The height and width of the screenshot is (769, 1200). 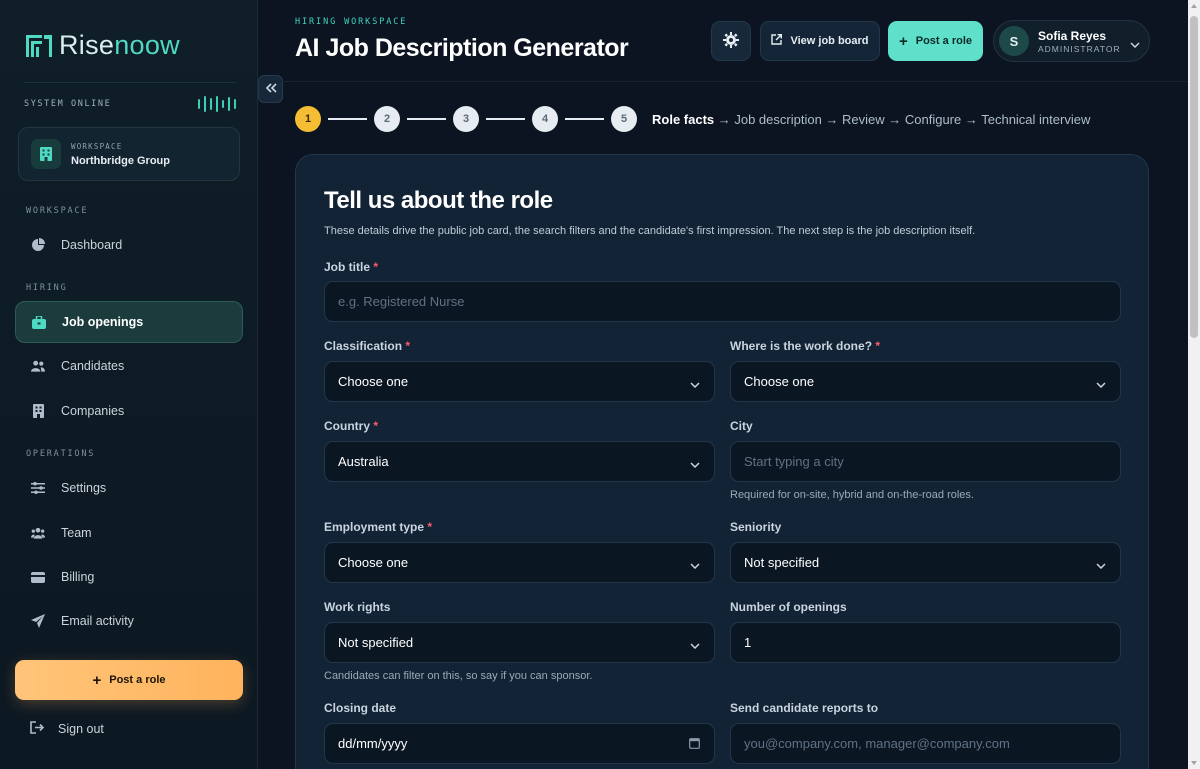 I want to click on sidebar-item-label: Dashboard, so click(x=92, y=245).